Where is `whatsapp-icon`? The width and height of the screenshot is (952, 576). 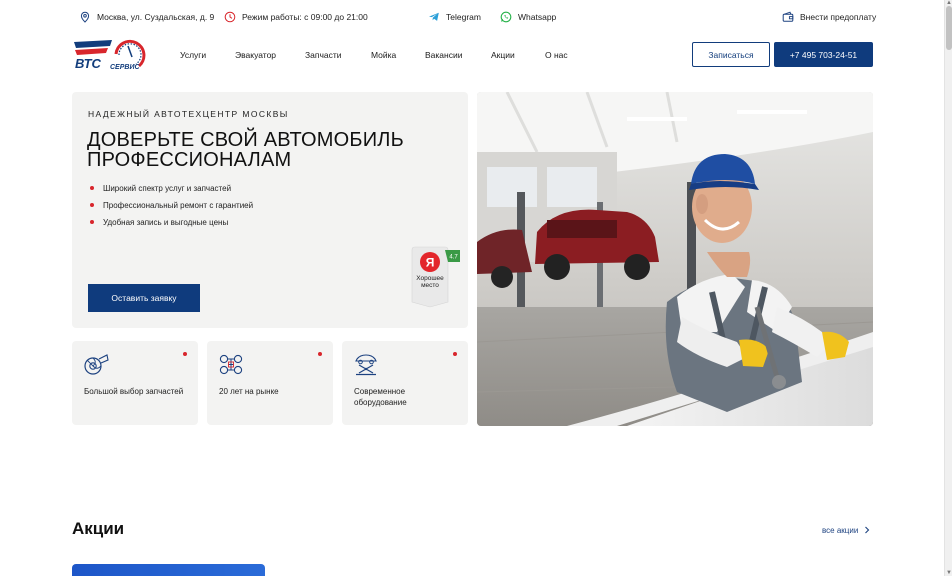 whatsapp-icon is located at coordinates (506, 17).